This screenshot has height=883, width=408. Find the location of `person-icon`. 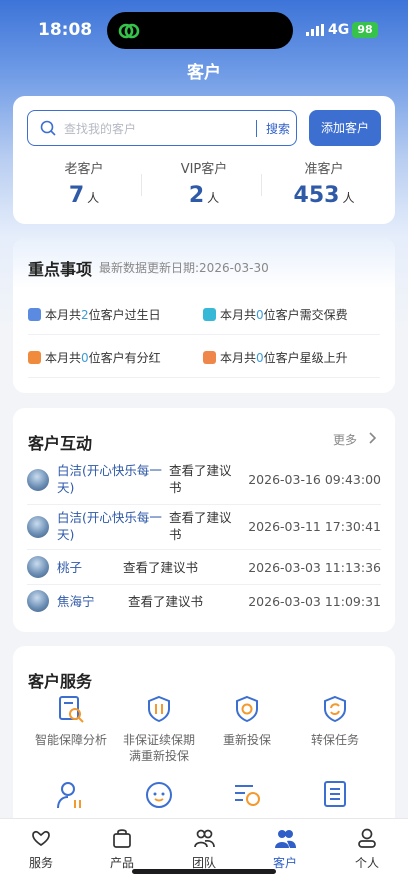

person-icon is located at coordinates (367, 838).